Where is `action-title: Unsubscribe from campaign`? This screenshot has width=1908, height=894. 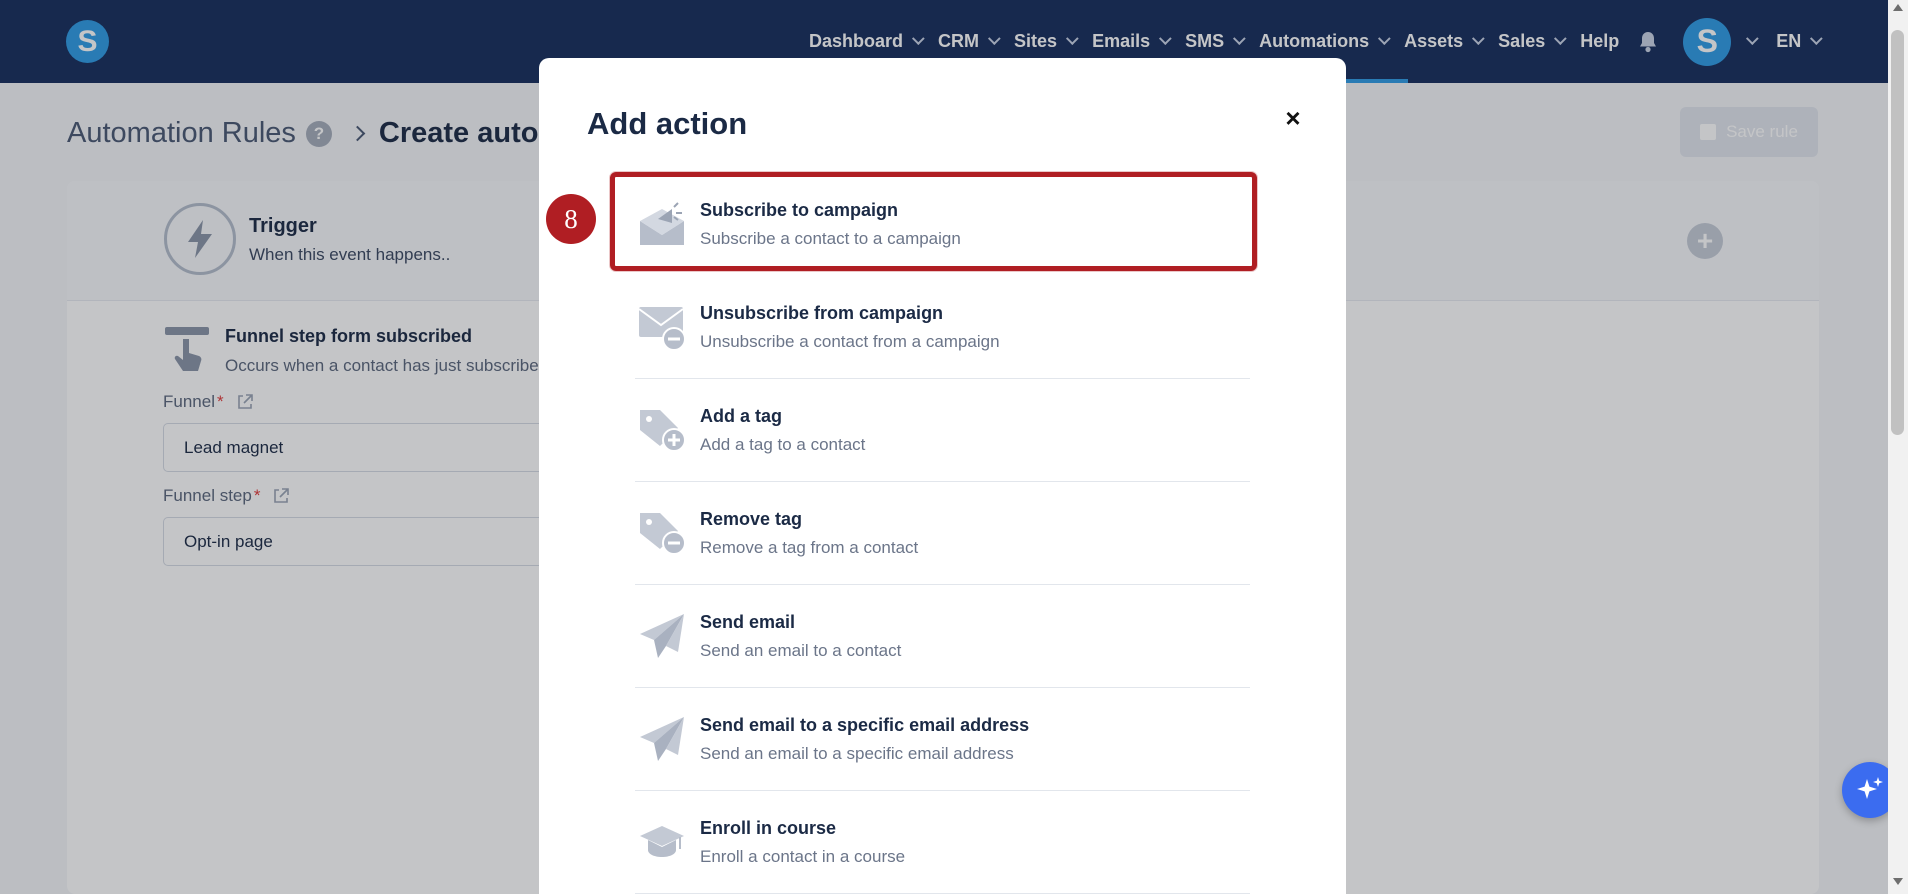
action-title: Unsubscribe from campaign is located at coordinates (822, 312).